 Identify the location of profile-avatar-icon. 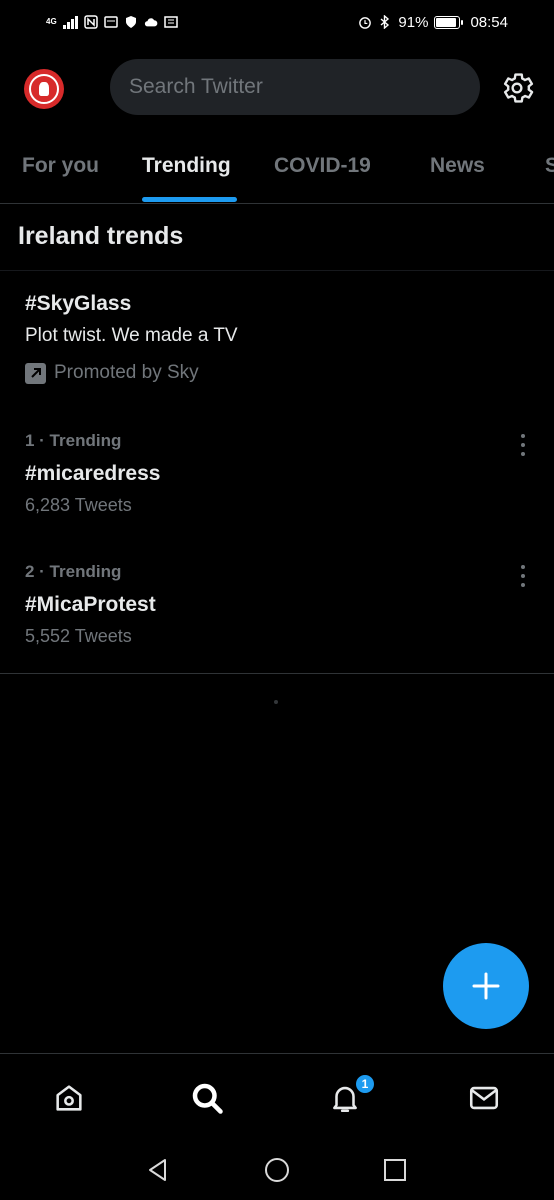
(44, 89).